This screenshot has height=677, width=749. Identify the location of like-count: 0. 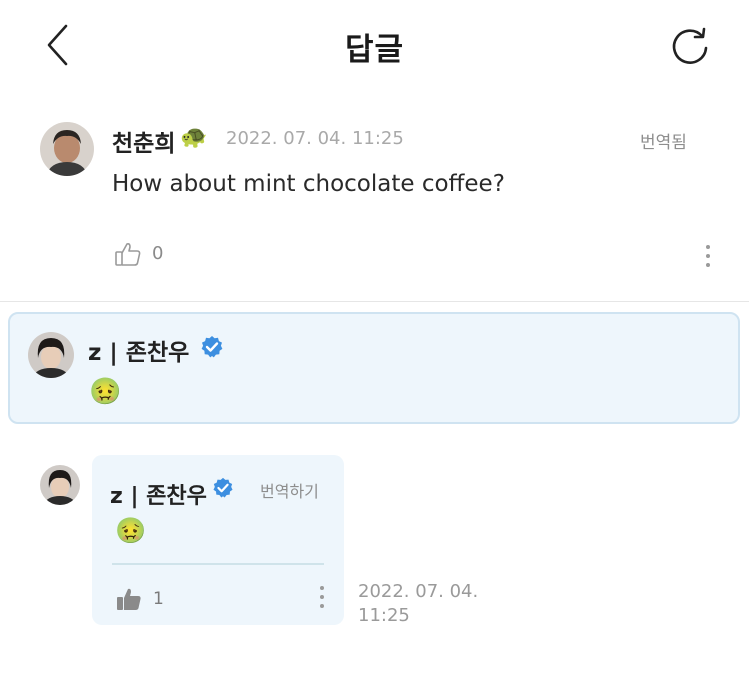
(158, 253).